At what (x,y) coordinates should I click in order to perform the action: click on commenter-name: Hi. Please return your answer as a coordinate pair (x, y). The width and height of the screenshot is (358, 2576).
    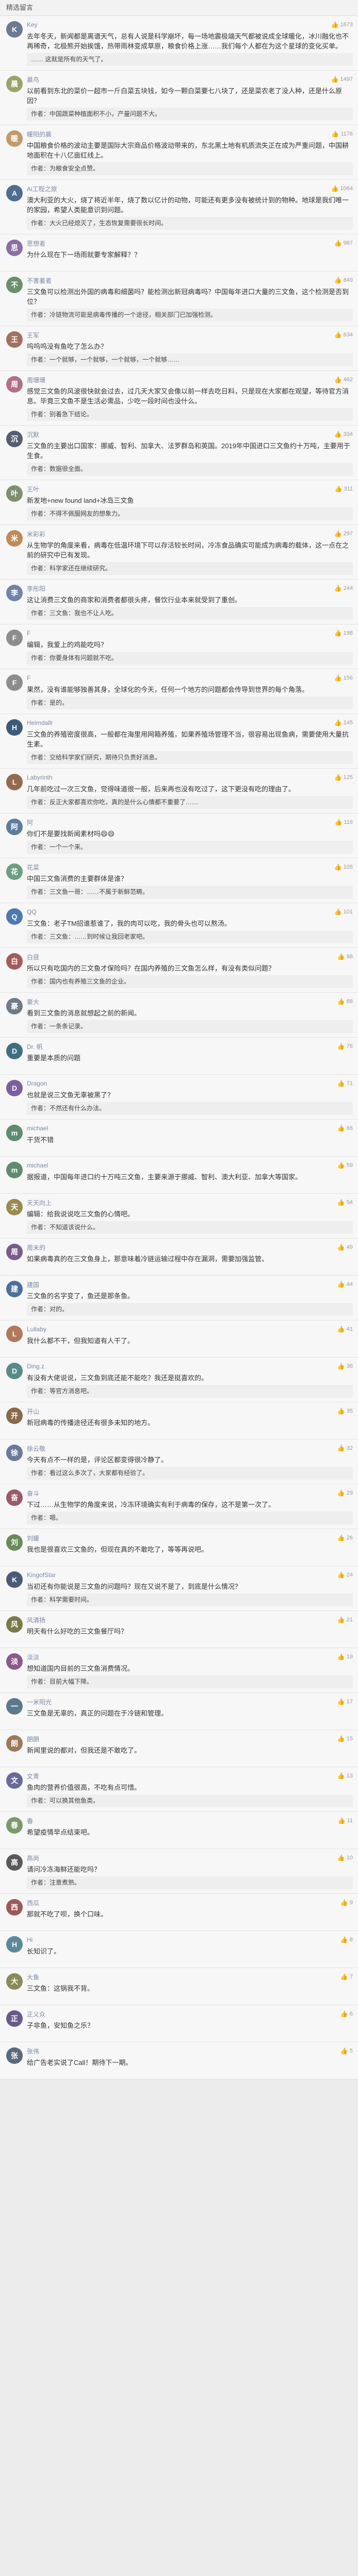
    Looking at the image, I should click on (29, 1939).